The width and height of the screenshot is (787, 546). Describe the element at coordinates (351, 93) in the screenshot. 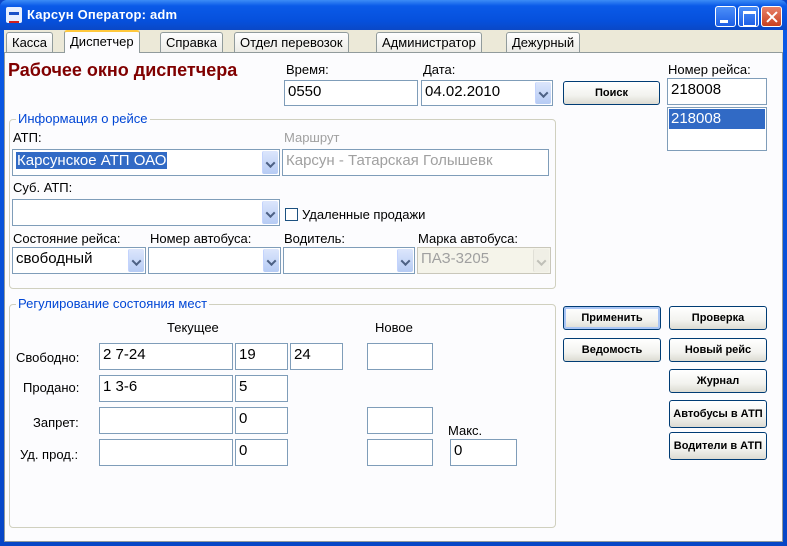

I see `time-input: 0550` at that location.